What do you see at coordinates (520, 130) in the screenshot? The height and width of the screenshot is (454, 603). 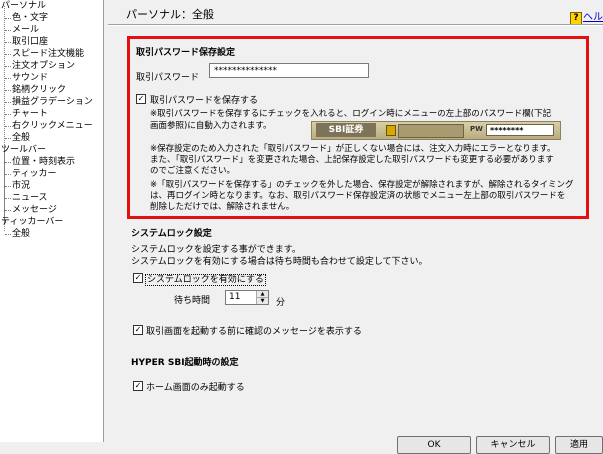 I see `banner-pw-field: ********` at bounding box center [520, 130].